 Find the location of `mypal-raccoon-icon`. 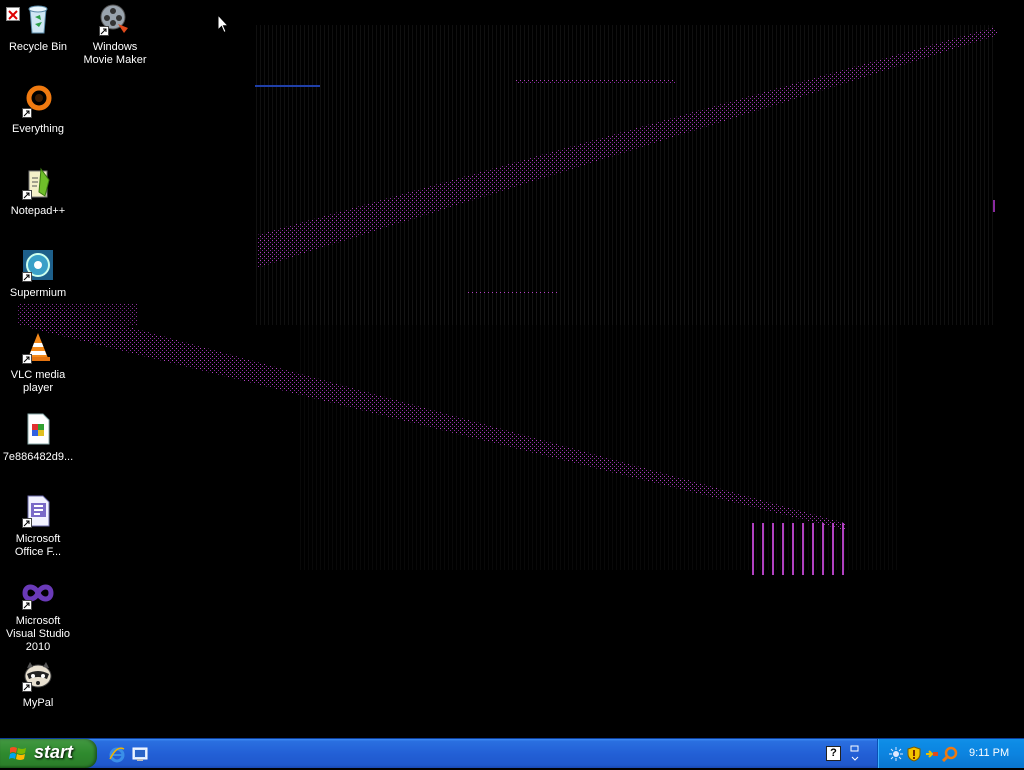

mypal-raccoon-icon is located at coordinates (38, 675).